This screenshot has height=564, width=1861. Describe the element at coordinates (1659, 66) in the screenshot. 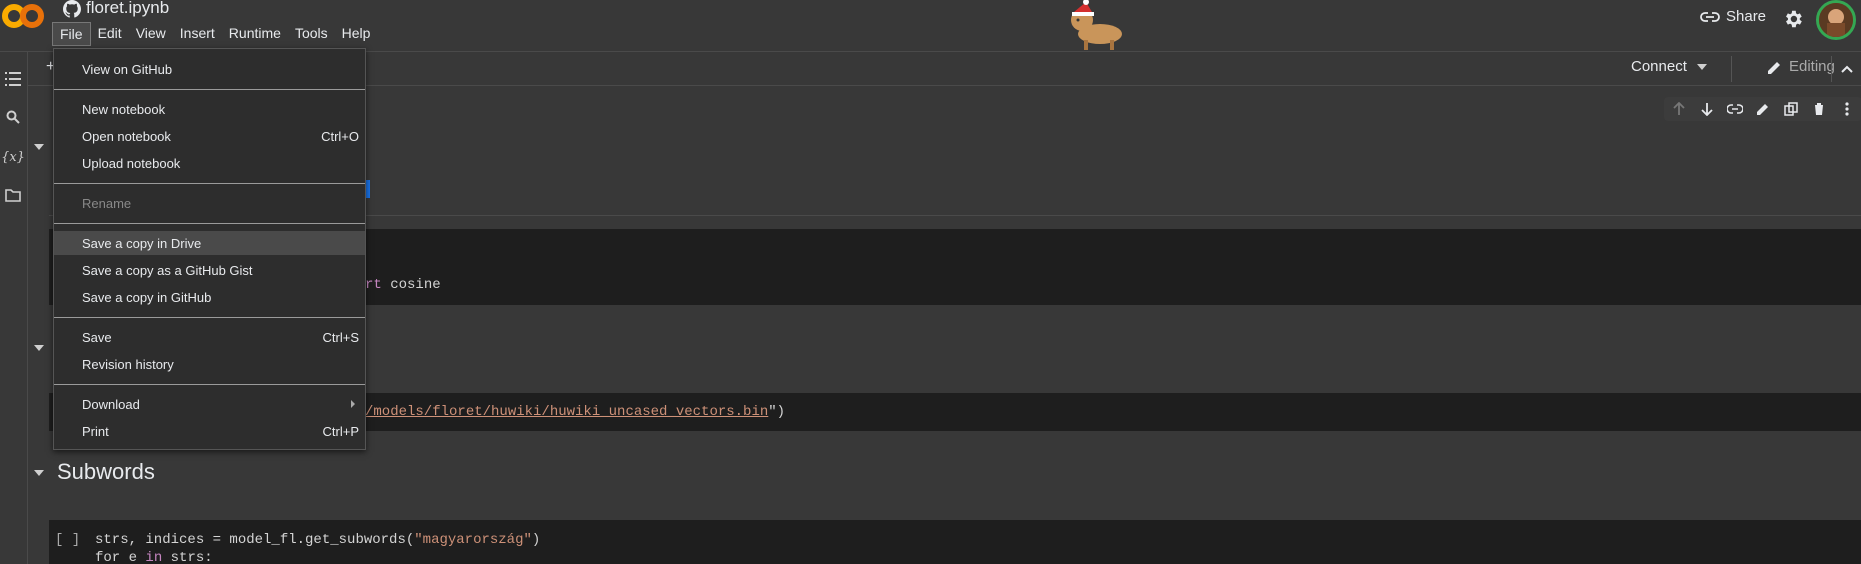

I see `connect-label: Connect` at that location.